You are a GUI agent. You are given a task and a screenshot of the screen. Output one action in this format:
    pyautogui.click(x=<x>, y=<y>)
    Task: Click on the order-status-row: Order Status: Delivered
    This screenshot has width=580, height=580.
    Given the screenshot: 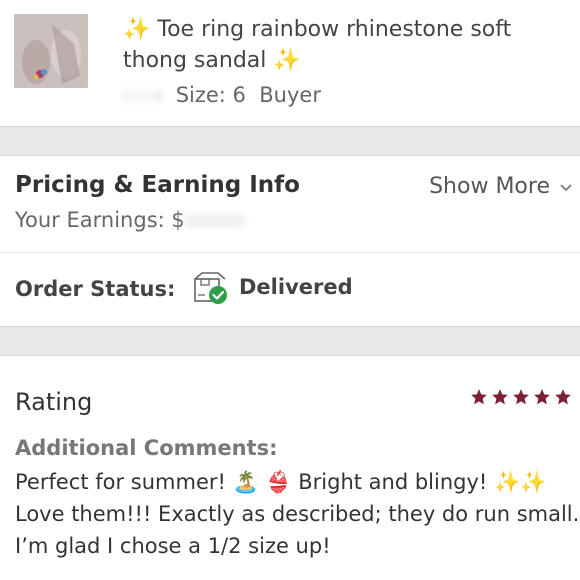 What is the action you would take?
    pyautogui.click(x=290, y=289)
    